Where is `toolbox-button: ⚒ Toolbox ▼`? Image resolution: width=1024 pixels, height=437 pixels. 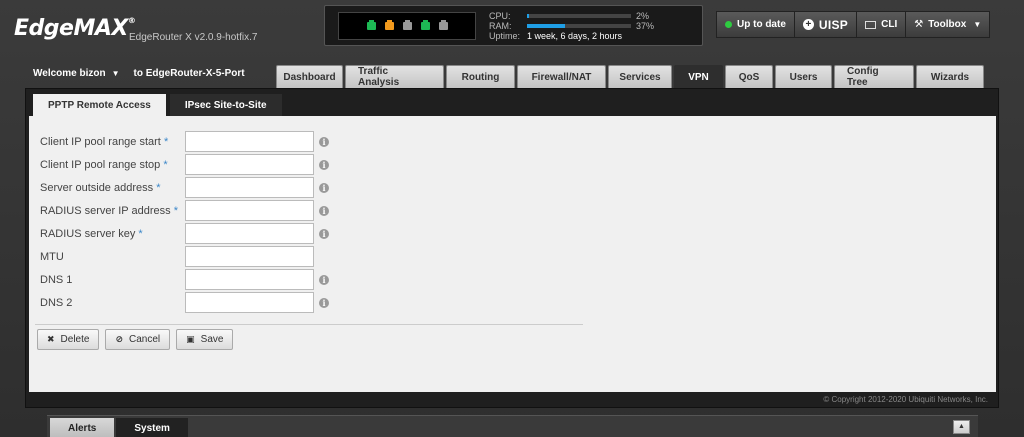
toolbox-button: ⚒ Toolbox ▼ is located at coordinates (948, 24).